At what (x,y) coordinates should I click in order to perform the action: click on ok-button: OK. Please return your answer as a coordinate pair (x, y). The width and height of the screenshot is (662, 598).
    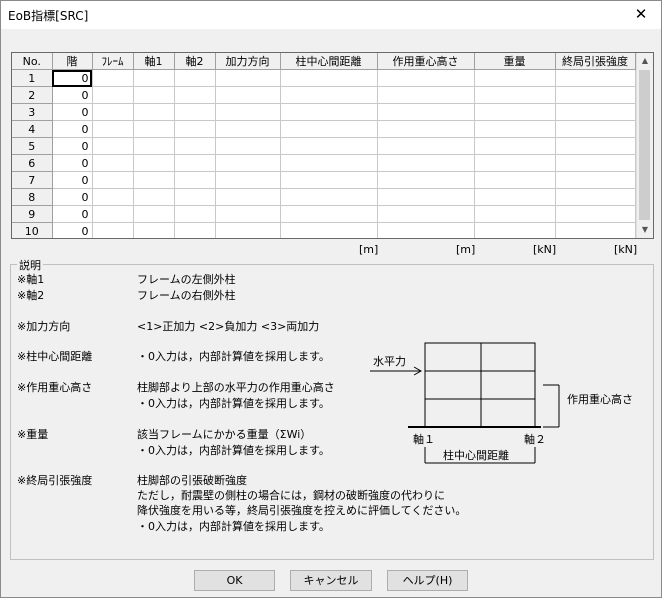
    Looking at the image, I should click on (234, 580).